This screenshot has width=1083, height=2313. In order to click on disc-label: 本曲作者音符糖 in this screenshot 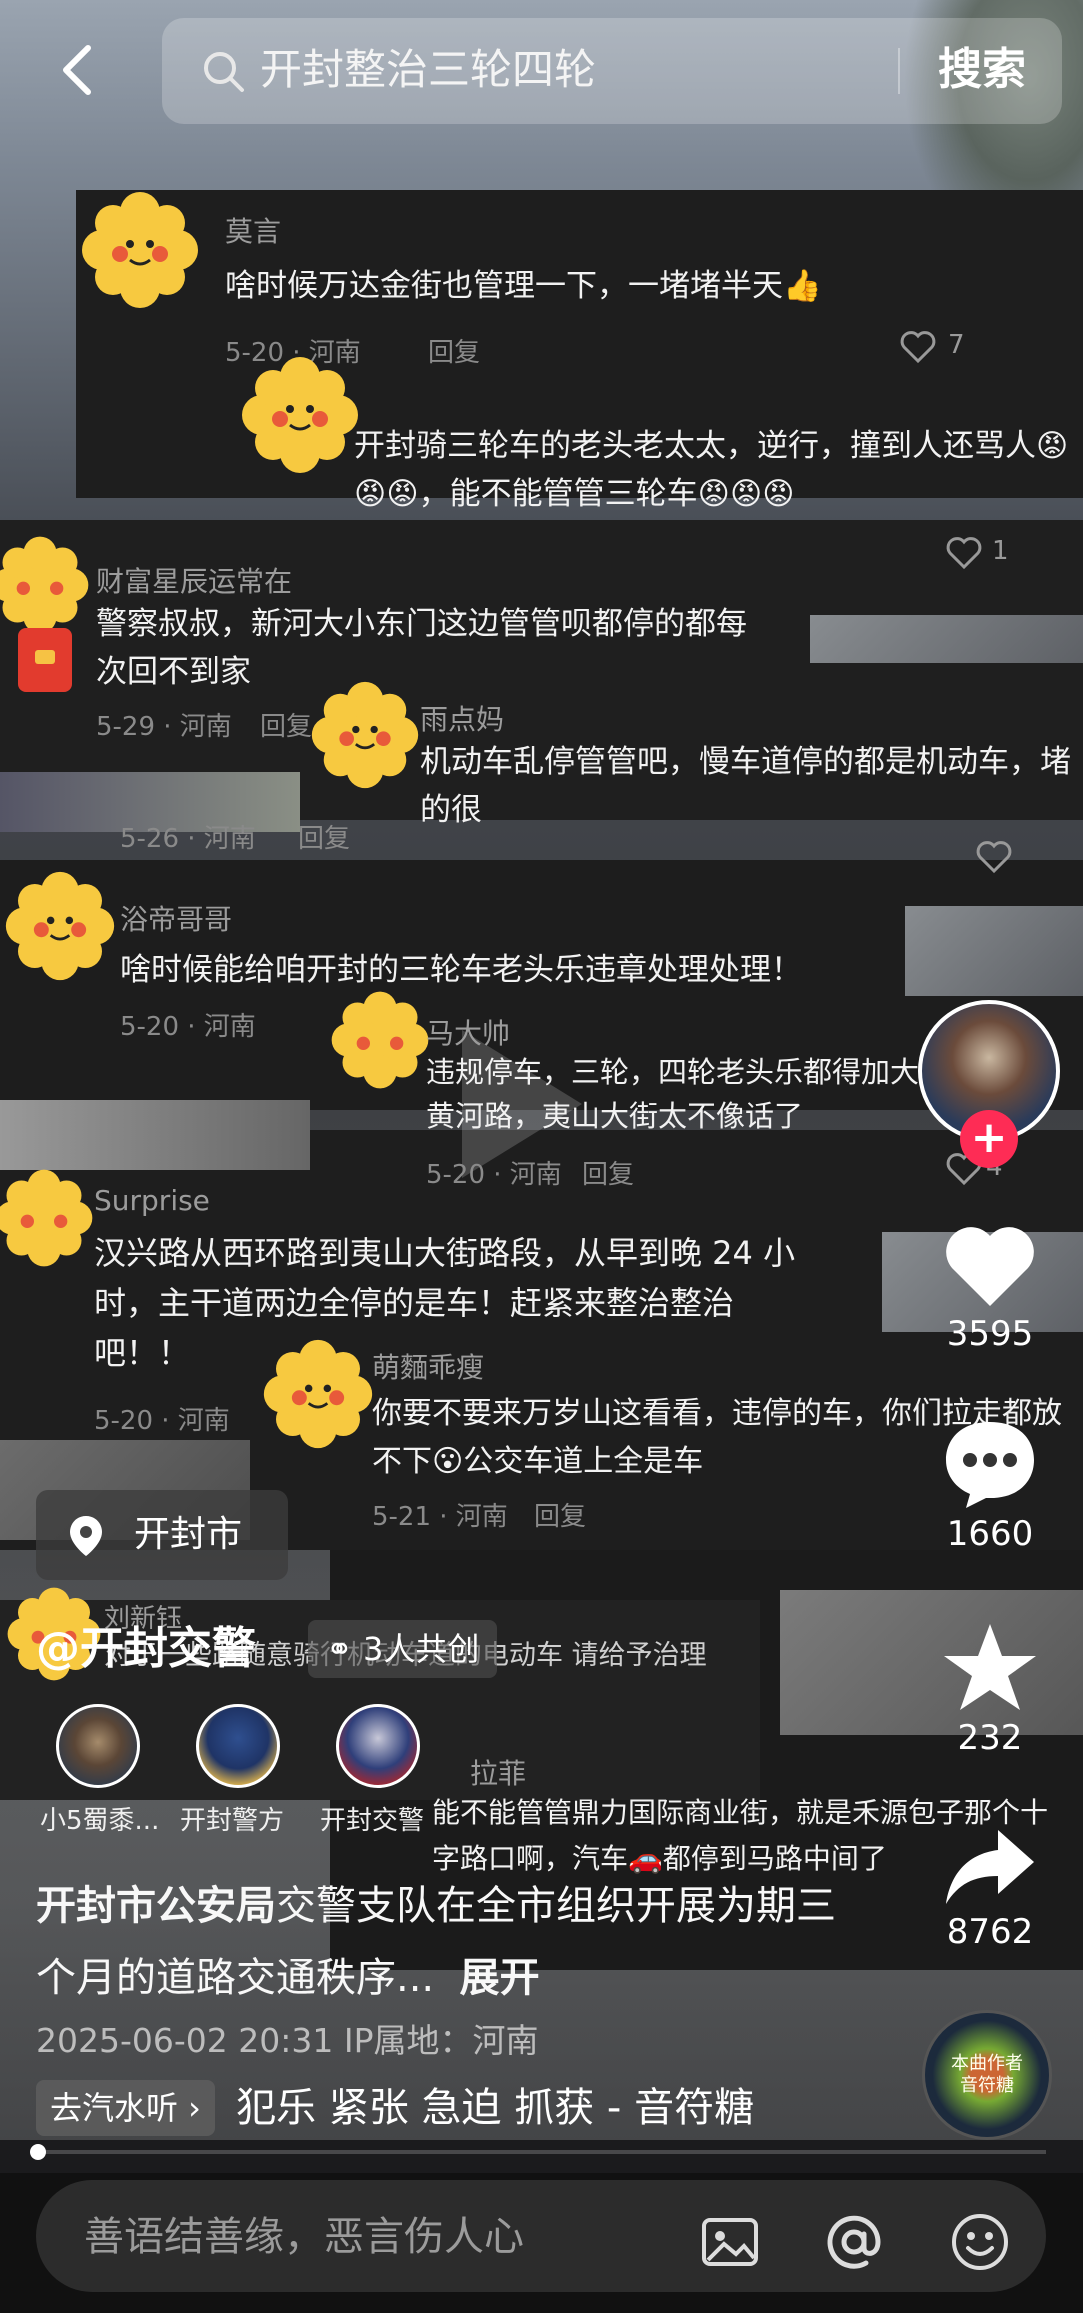, I will do `click(987, 2074)`.